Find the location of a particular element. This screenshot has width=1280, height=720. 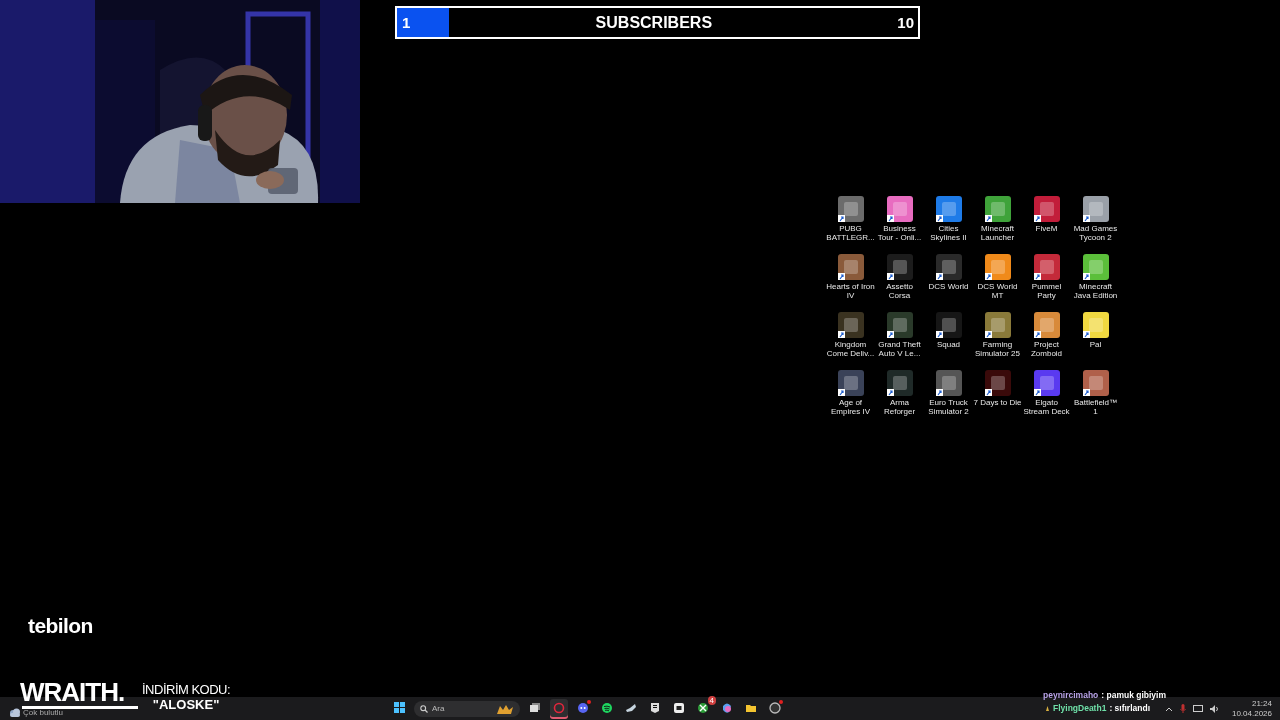

icon-label: 7 Days to Die is located at coordinates (997, 402).